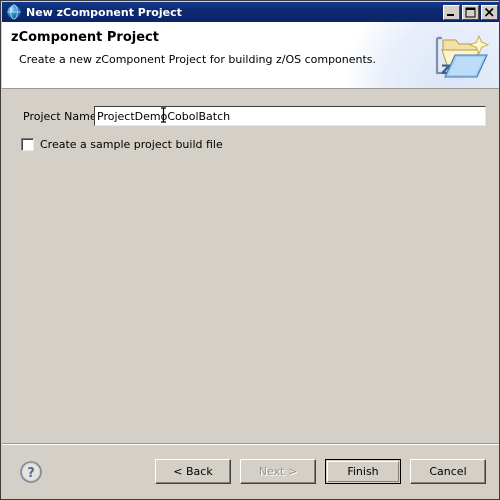 This screenshot has height=500, width=500. I want to click on sample-build-file-checkbox, so click(27, 144).